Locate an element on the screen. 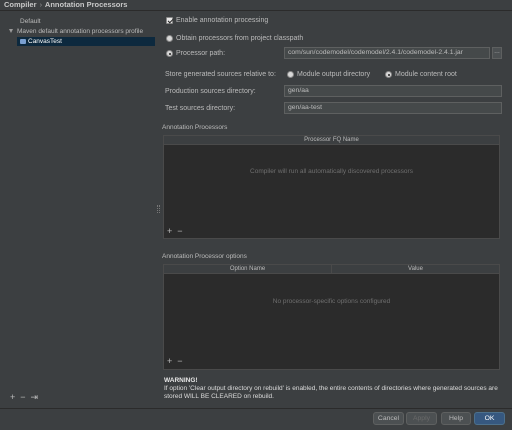  store-generated-label: Store generated sources relative to: is located at coordinates (220, 74).